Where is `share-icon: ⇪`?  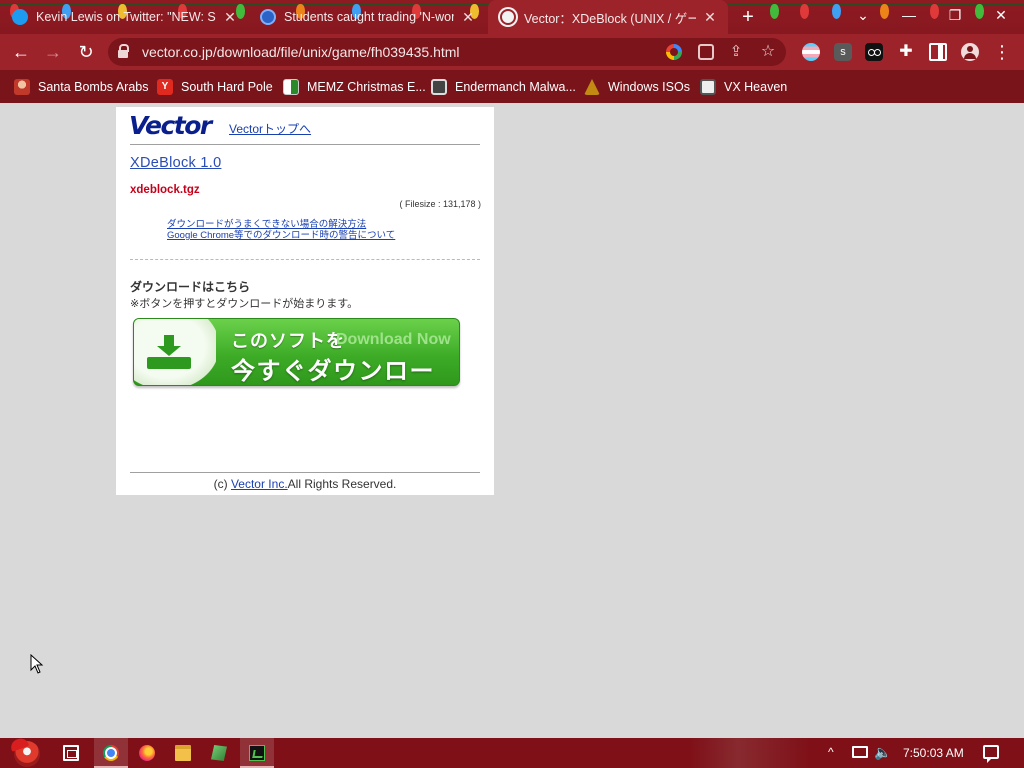
share-icon: ⇪ is located at coordinates (736, 52).